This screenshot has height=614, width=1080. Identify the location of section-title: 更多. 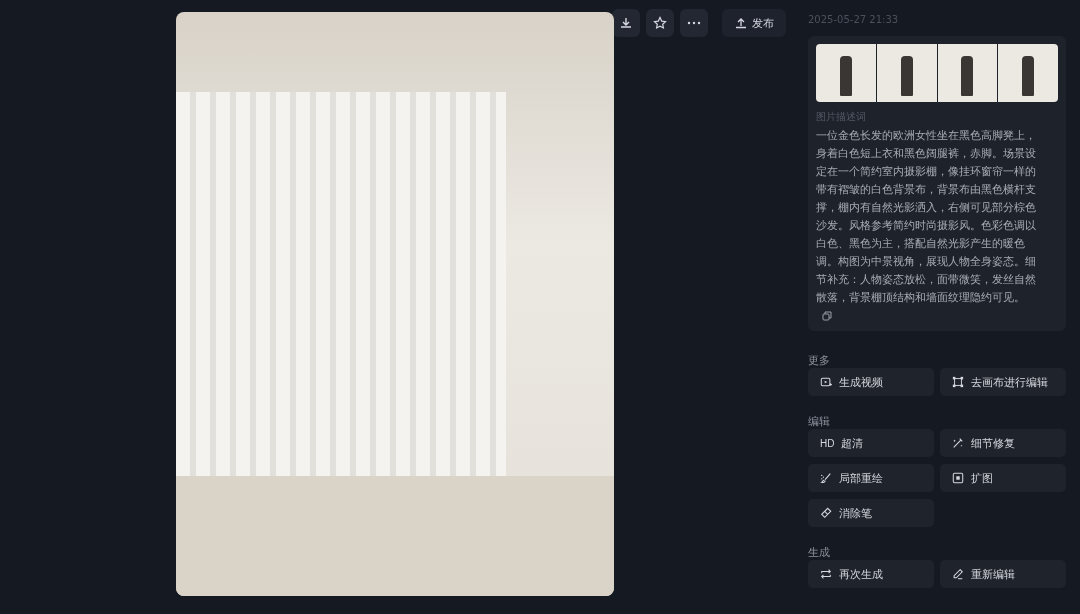
(819, 360).